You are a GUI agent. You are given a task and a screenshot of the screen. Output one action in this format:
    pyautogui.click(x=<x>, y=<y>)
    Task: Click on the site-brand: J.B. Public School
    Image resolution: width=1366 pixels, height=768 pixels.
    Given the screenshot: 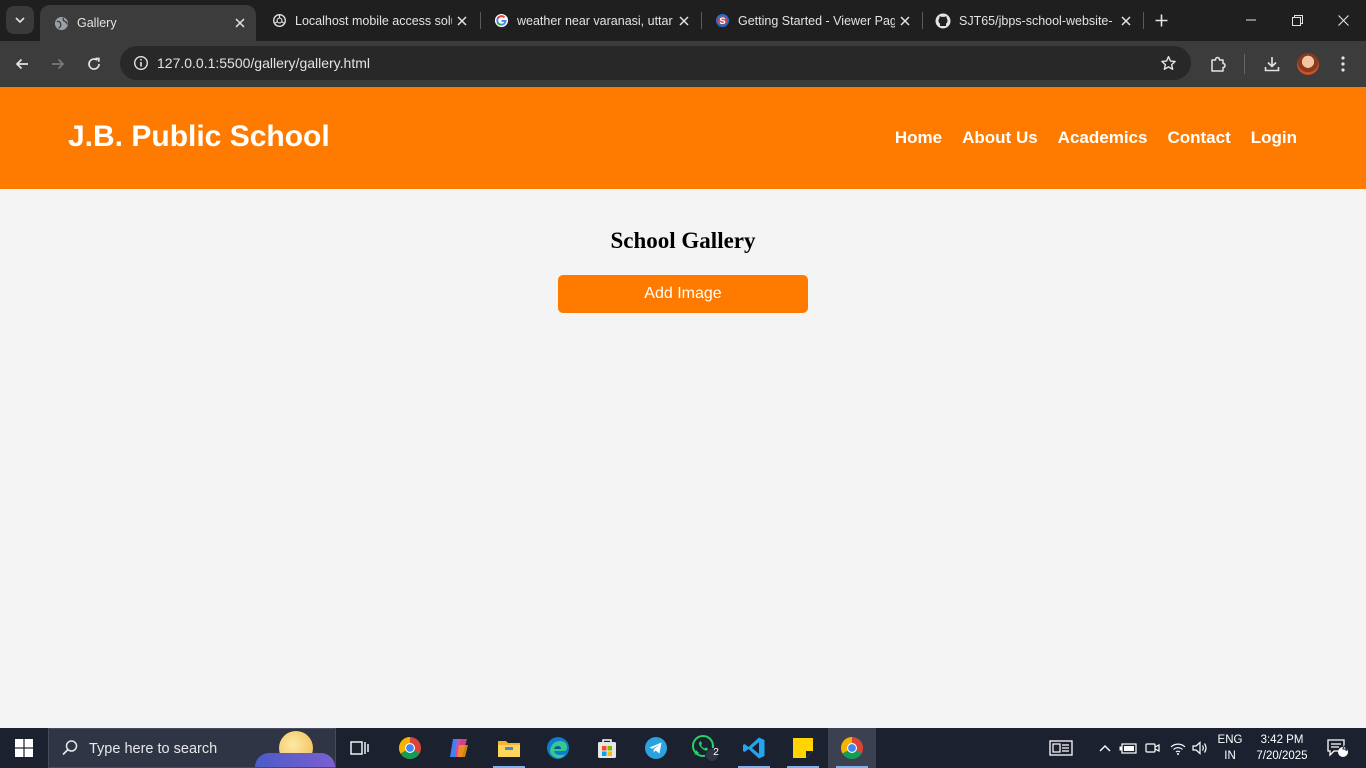 What is the action you would take?
    pyautogui.click(x=199, y=138)
    